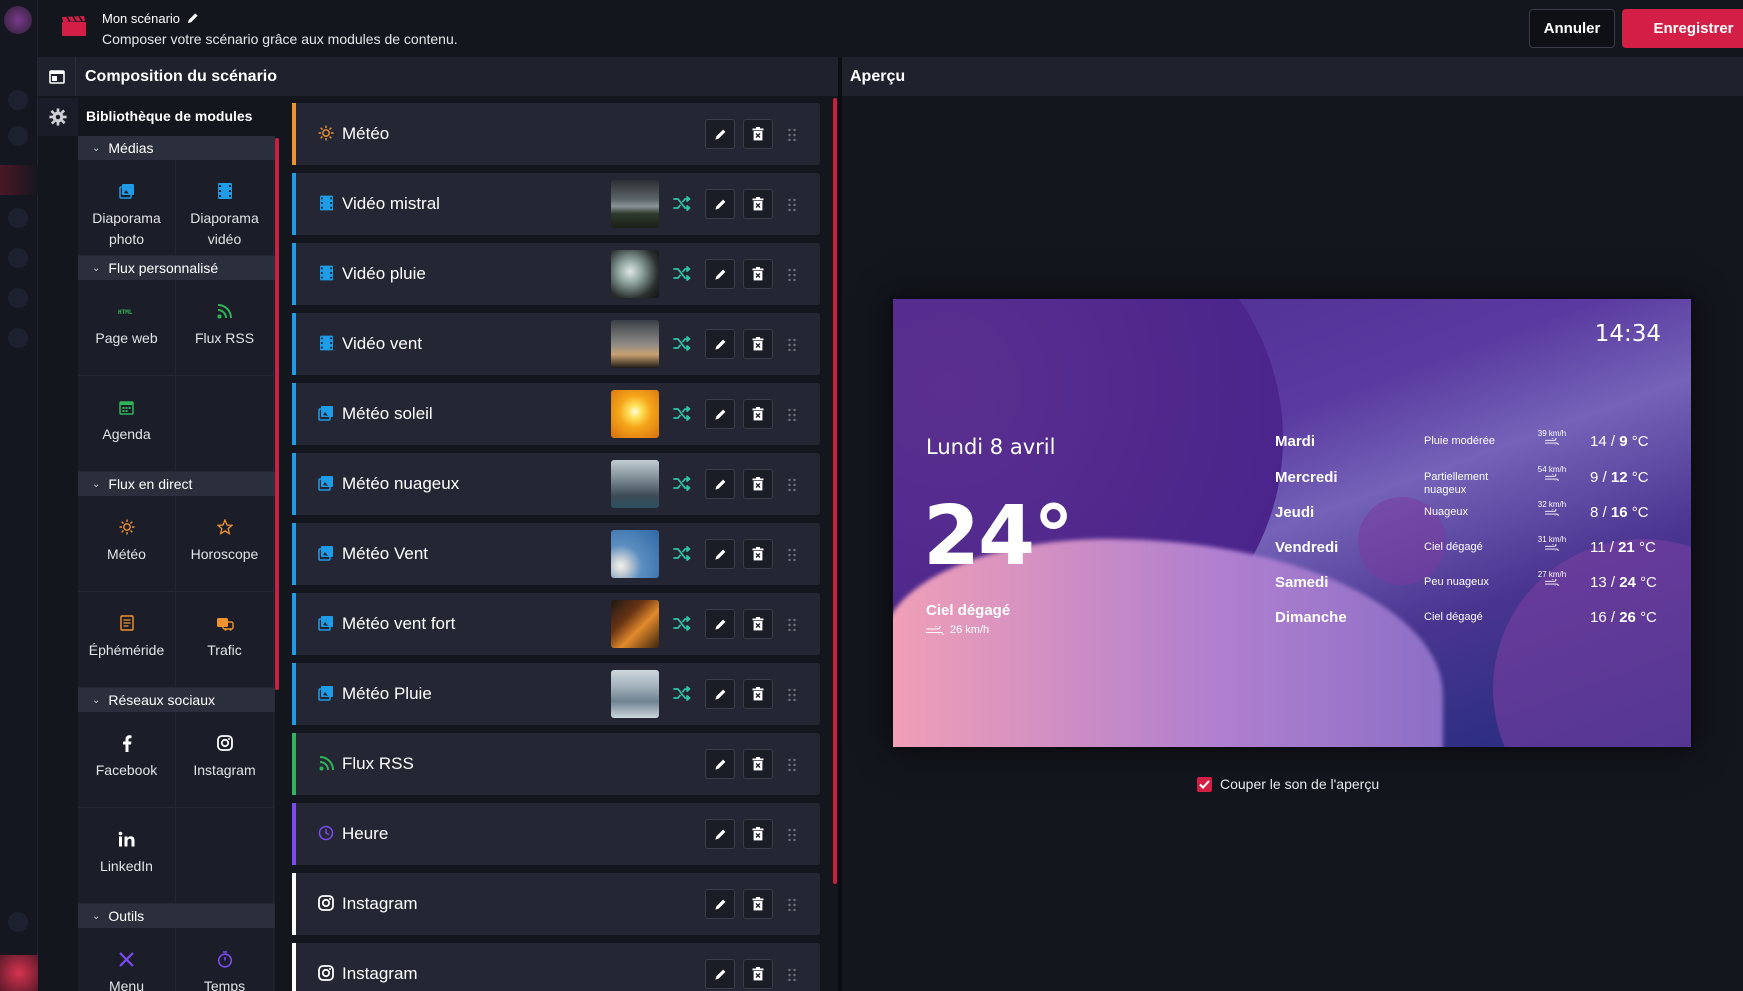 Image resolution: width=1743 pixels, height=991 pixels. Describe the element at coordinates (150, 18) in the screenshot. I see `scenario-title: Mon scénario` at that location.